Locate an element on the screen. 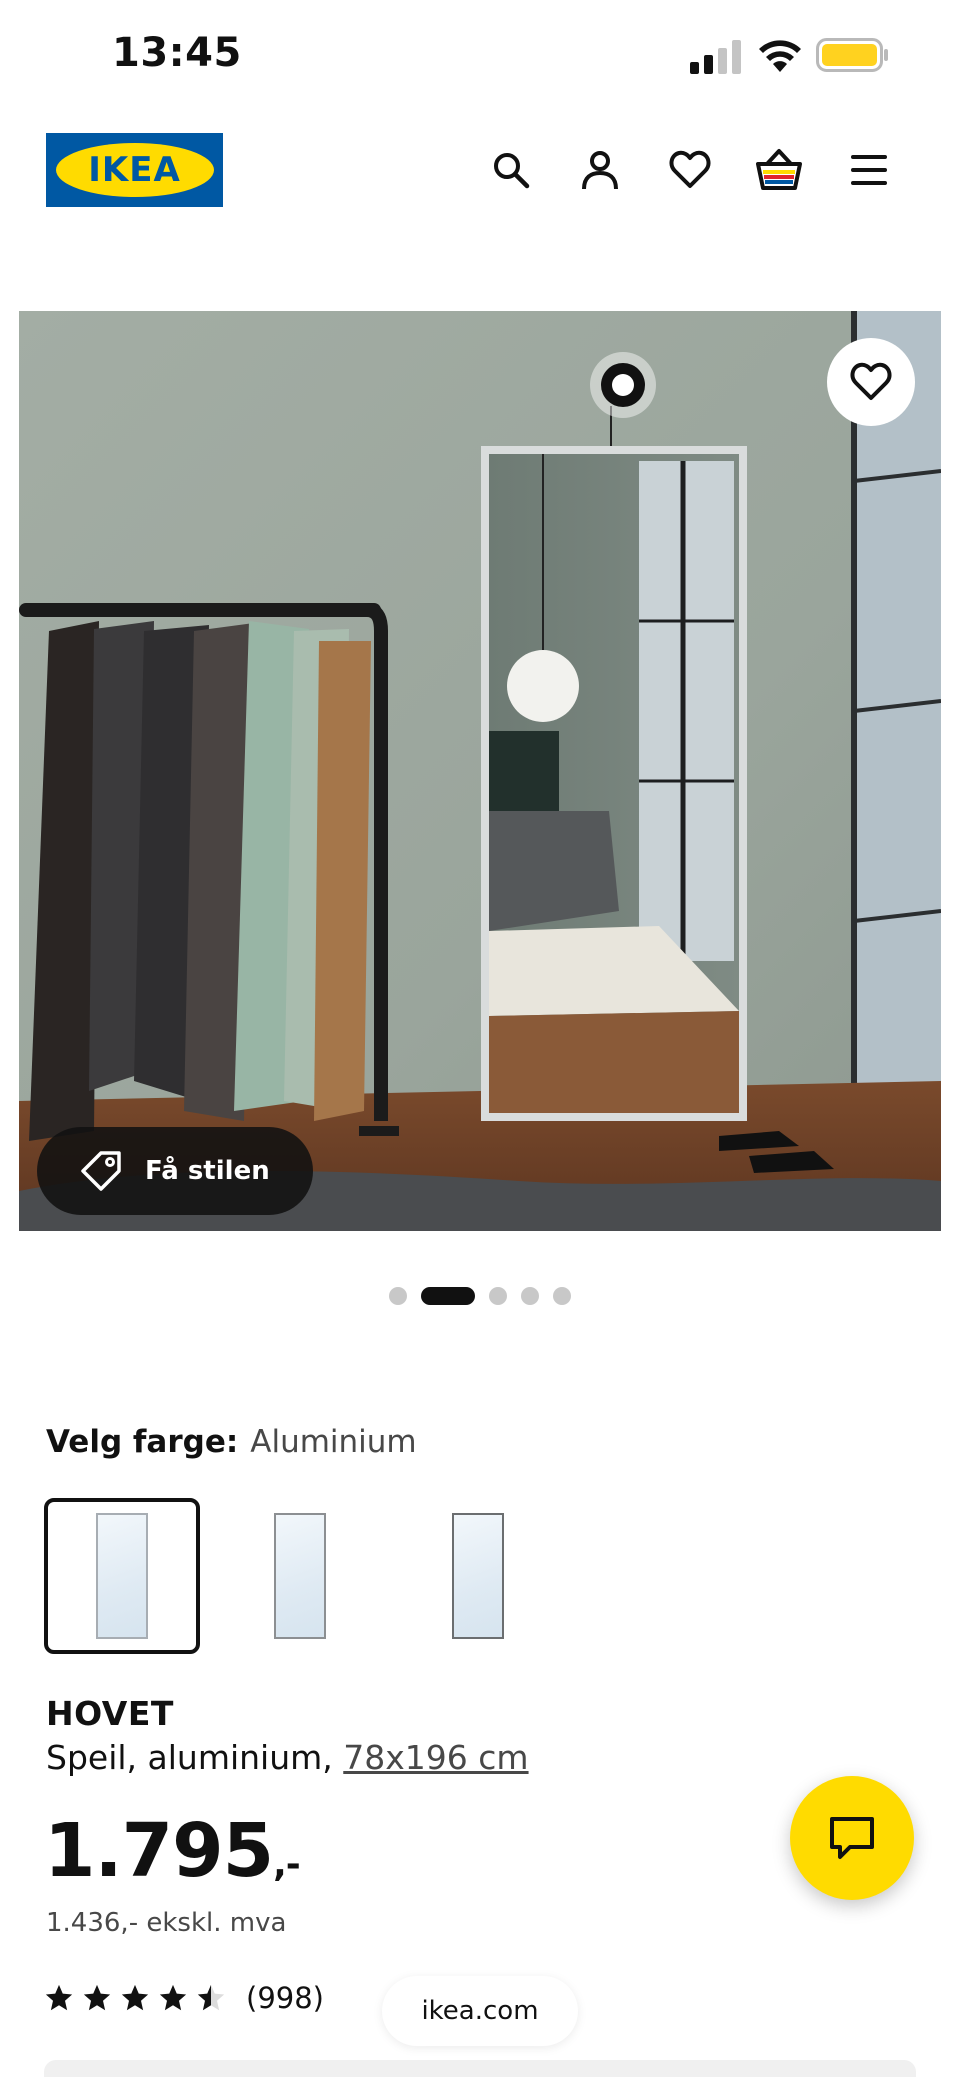 This screenshot has width=960, height=2077. add-to-cart-bar-edge is located at coordinates (480, 2068).